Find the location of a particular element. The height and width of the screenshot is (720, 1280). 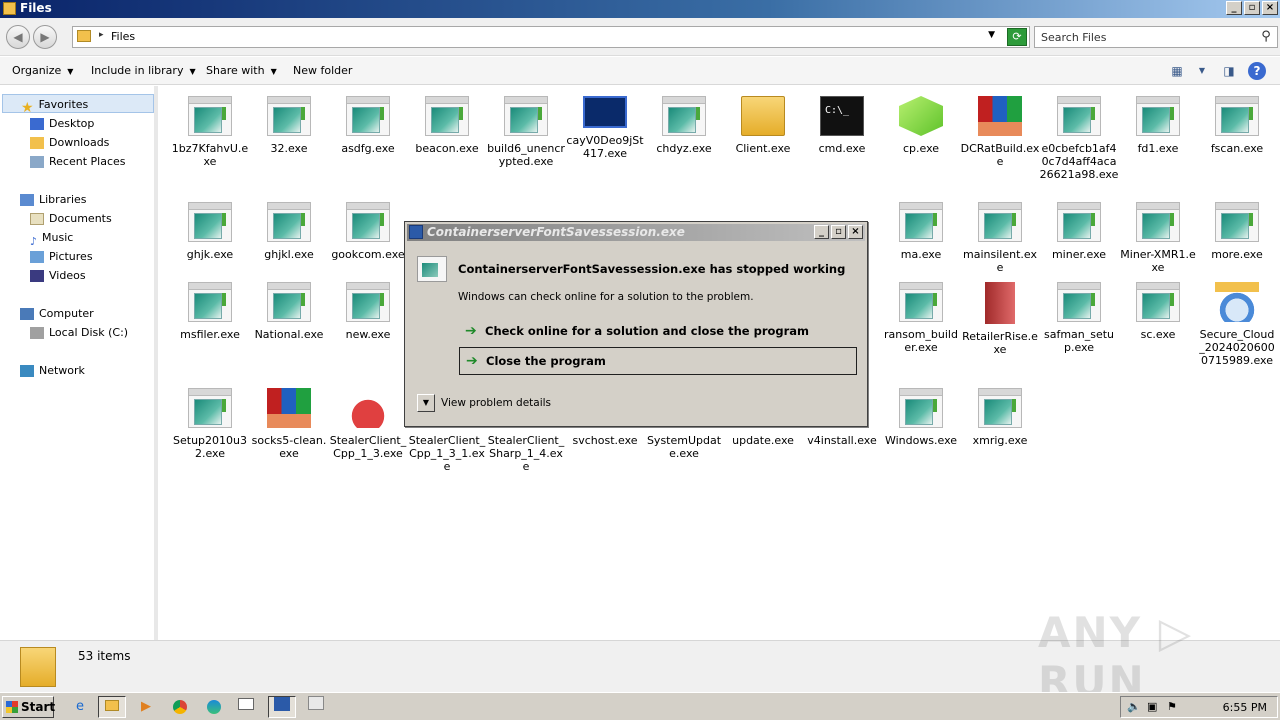

file-item: Client.exe is located at coordinates (763, 125).